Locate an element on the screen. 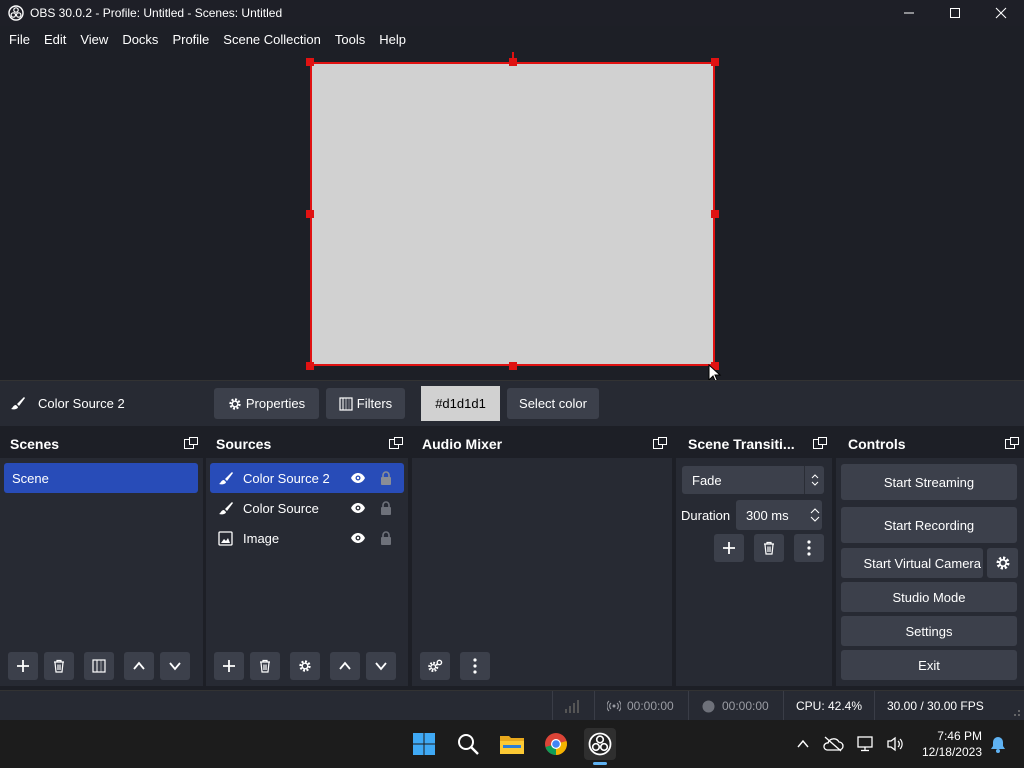 The width and height of the screenshot is (1024, 768). duration-spinbox: 300 ms is located at coordinates (779, 515).